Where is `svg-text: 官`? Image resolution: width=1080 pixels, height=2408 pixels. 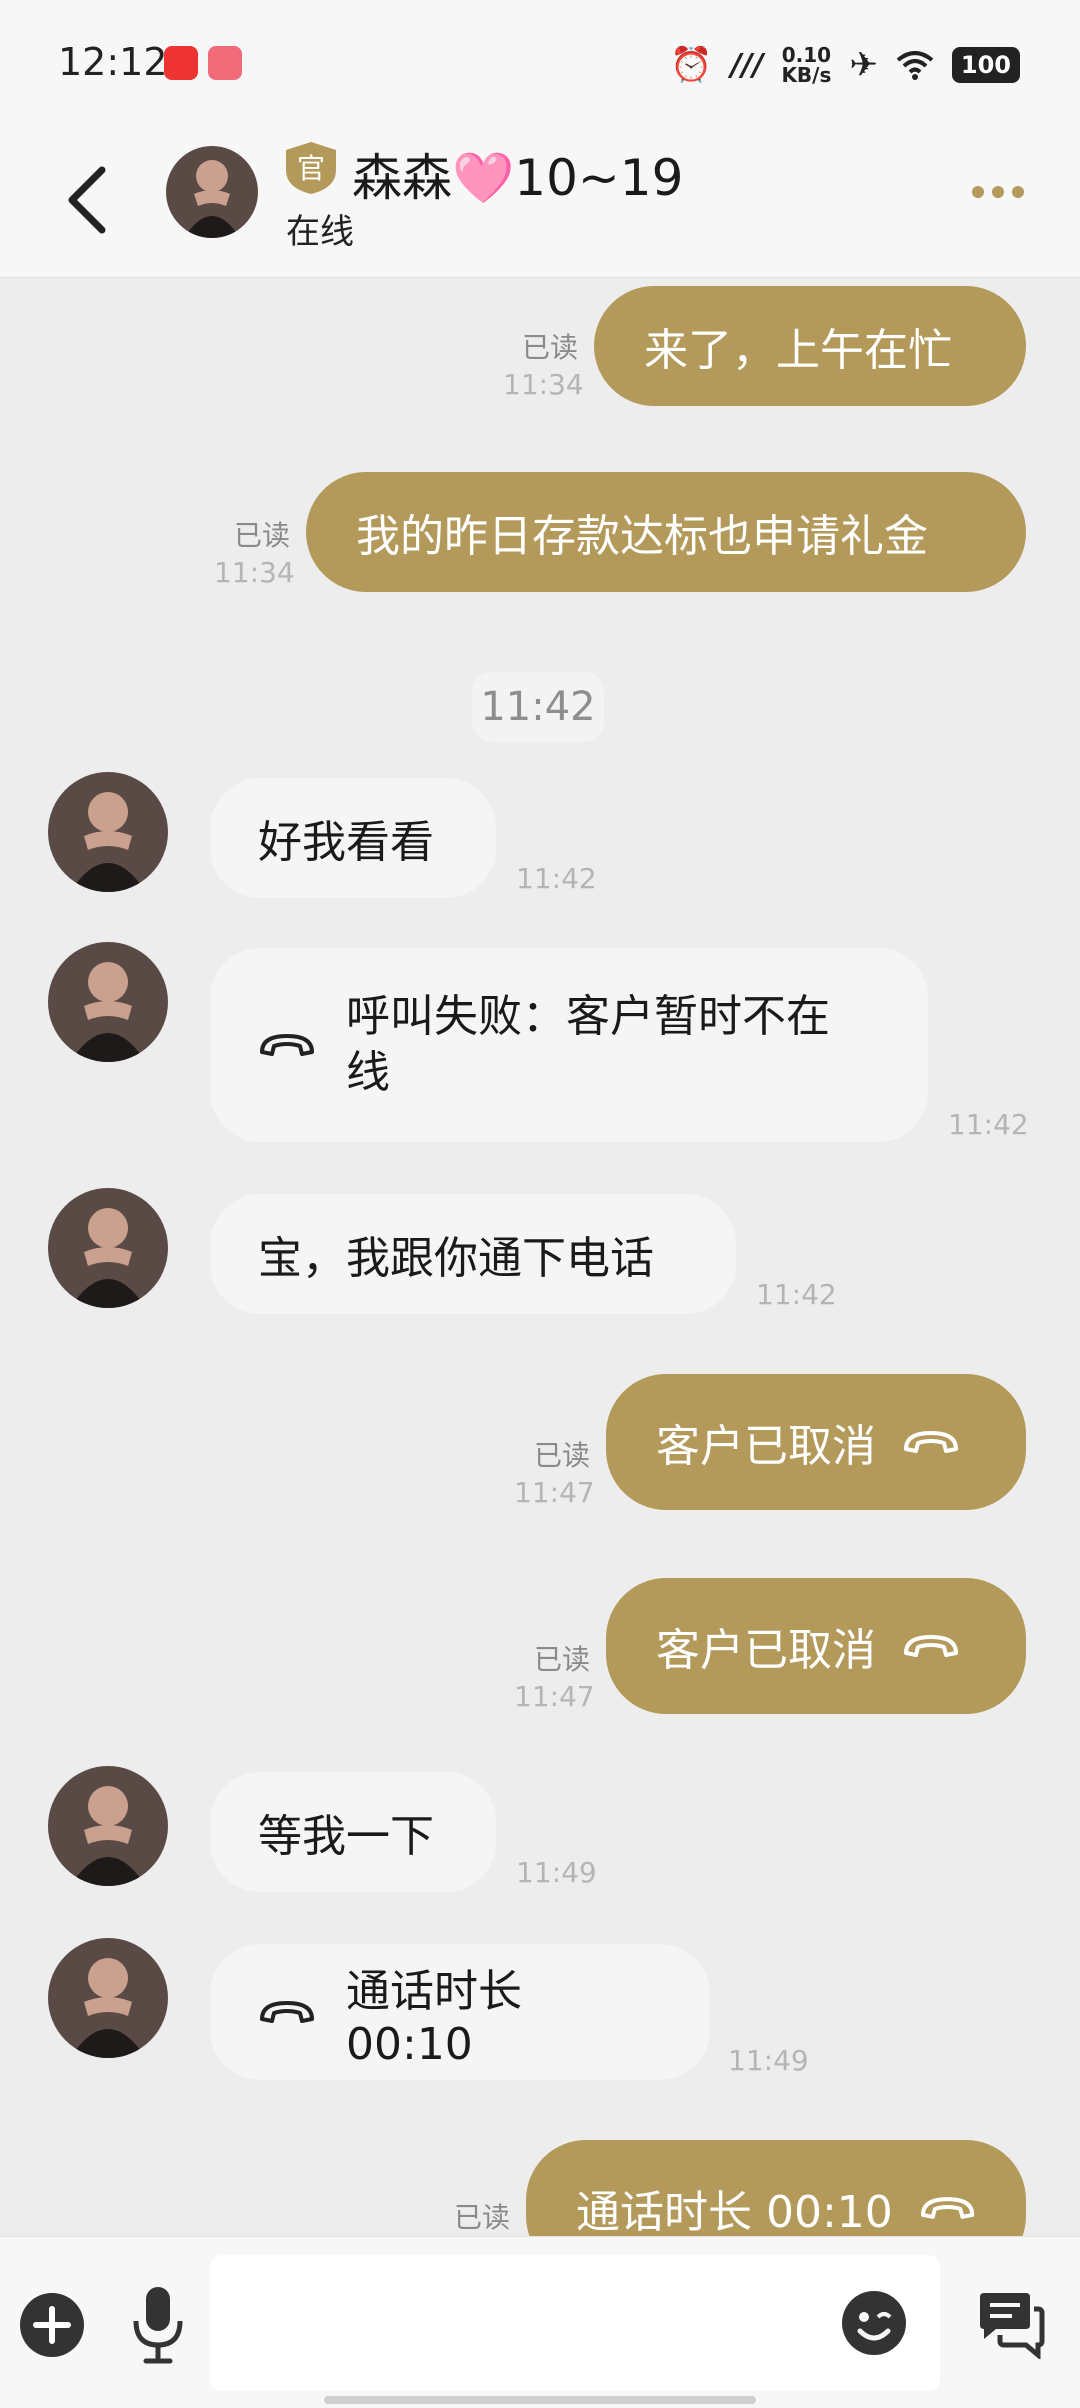
svg-text: 官 is located at coordinates (311, 168).